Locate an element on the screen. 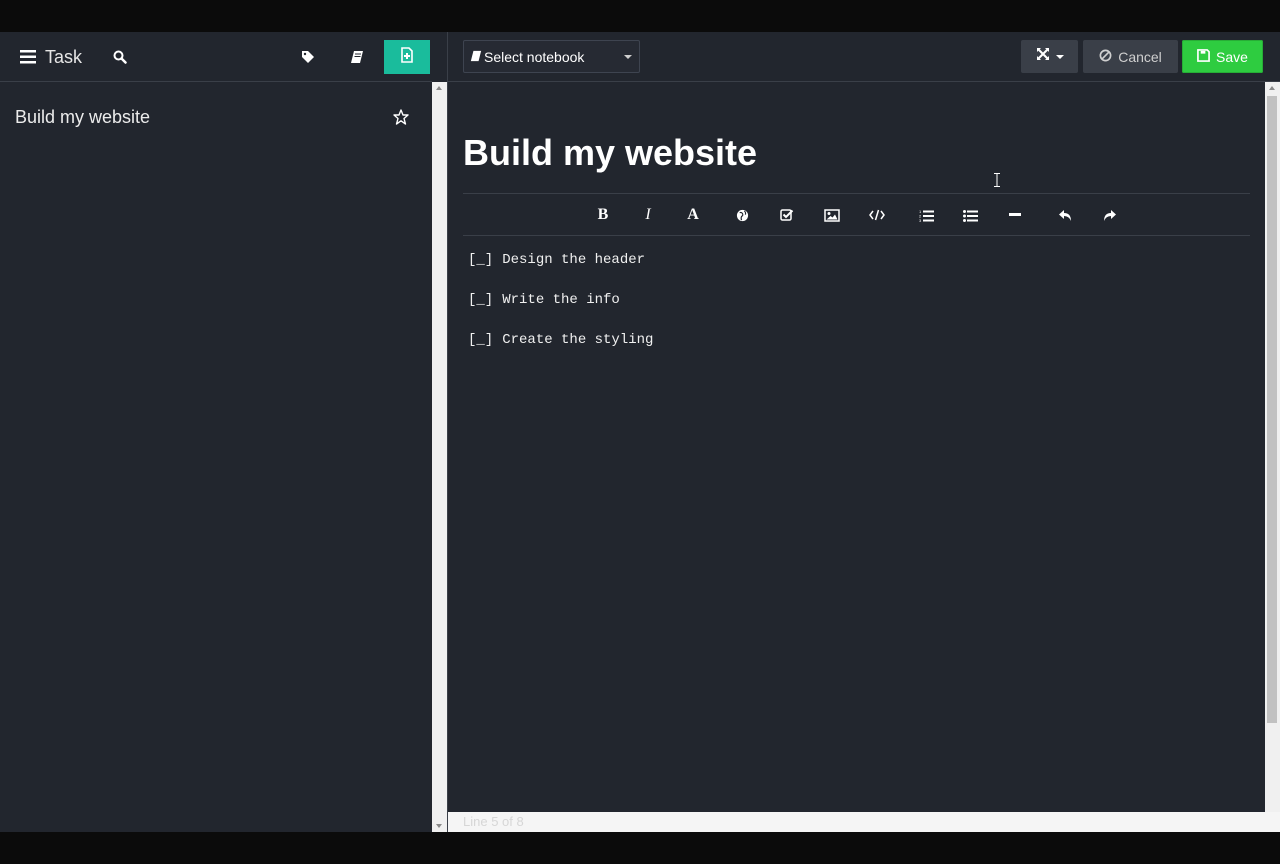  cancel-button: Cancel is located at coordinates (1130, 56).